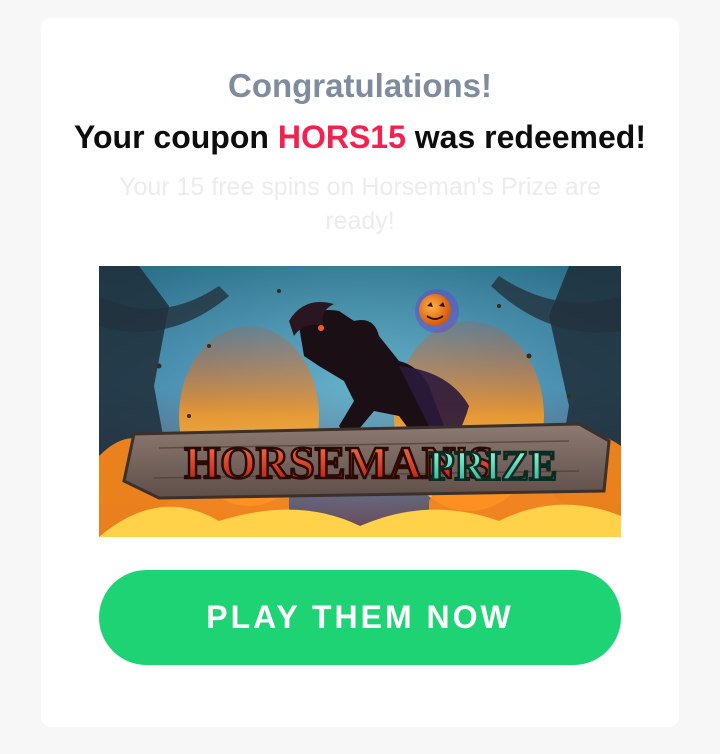 This screenshot has width=720, height=754. Describe the element at coordinates (493, 467) in the screenshot. I see `game-logo-word2: PRIZE` at that location.